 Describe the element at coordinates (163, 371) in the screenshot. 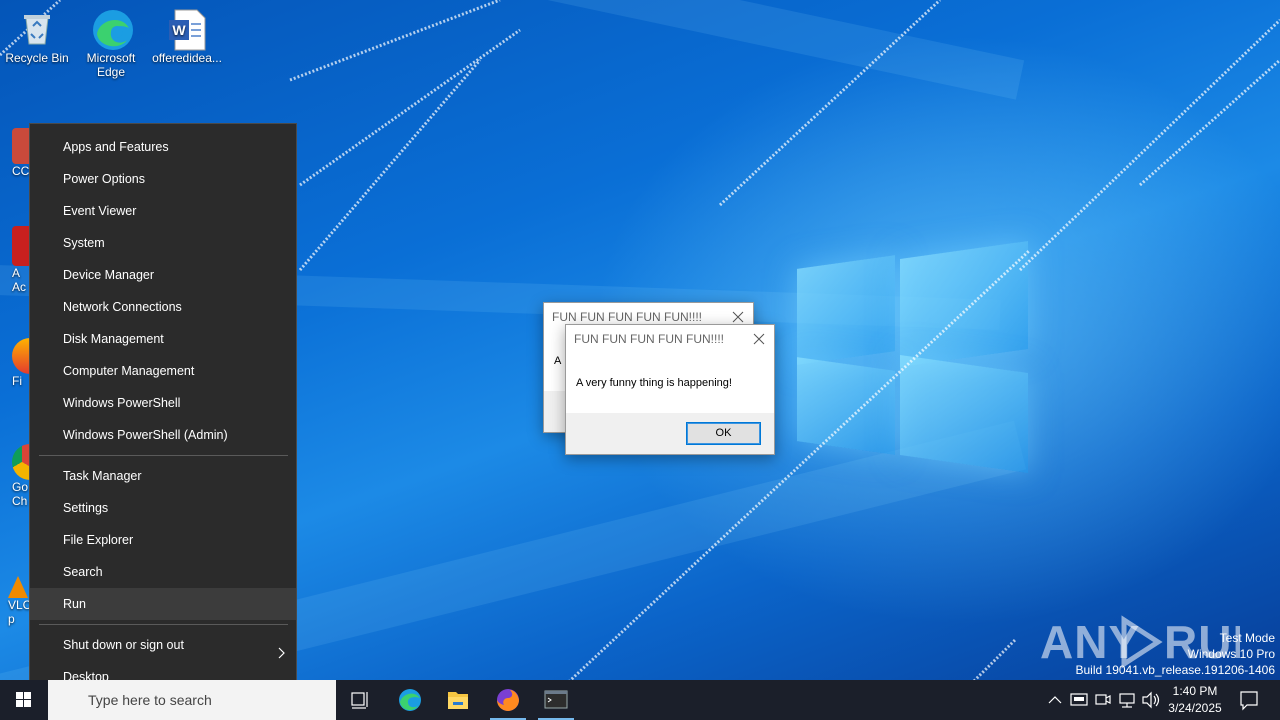

I see `menu-item-computer-management: Computer Management` at that location.